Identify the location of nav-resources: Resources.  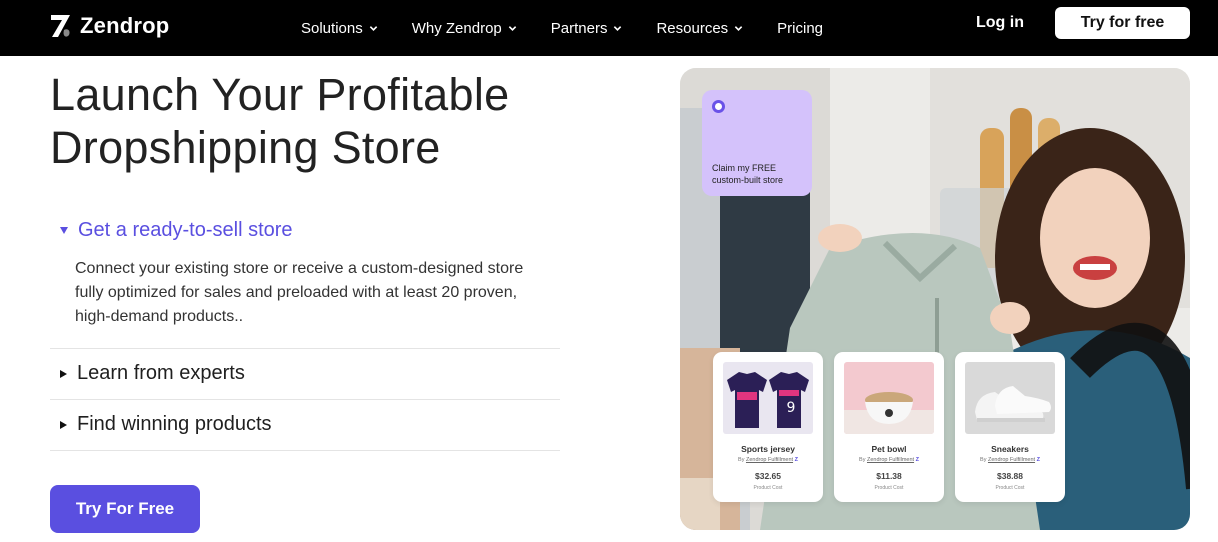
(699, 28).